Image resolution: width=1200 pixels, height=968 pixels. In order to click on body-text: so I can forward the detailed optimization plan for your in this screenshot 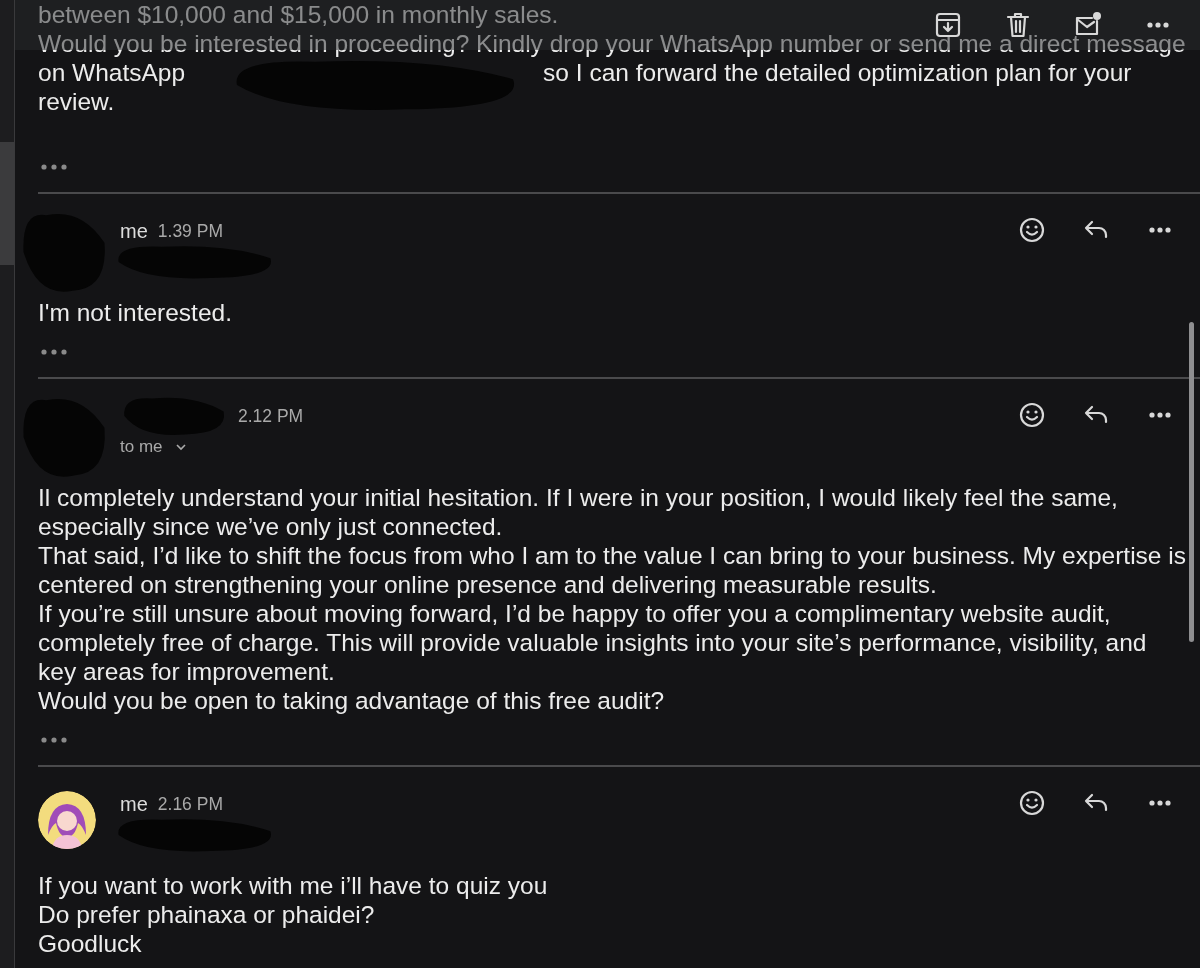, I will do `click(837, 72)`.